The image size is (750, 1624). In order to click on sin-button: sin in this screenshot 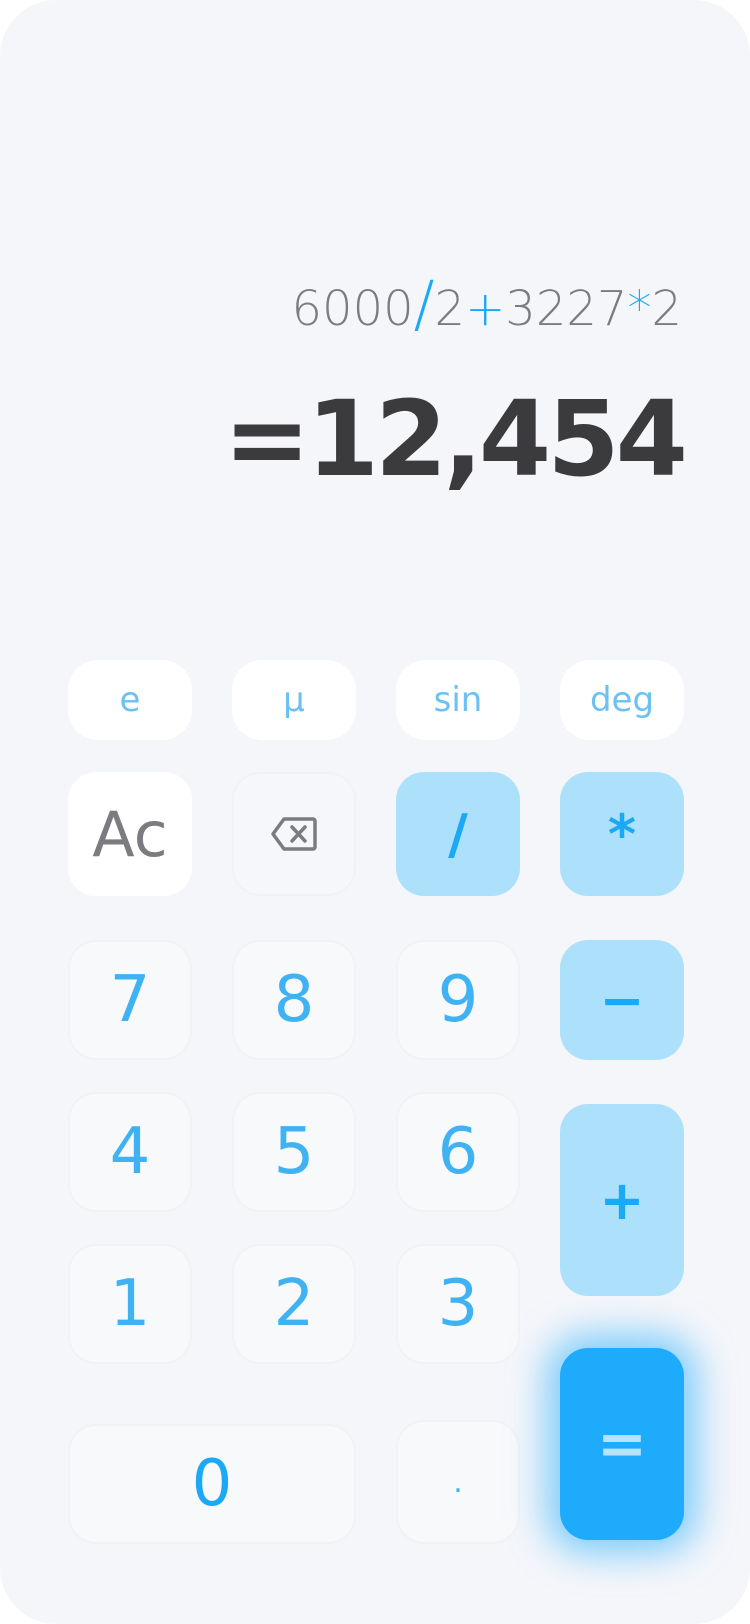, I will do `click(458, 700)`.